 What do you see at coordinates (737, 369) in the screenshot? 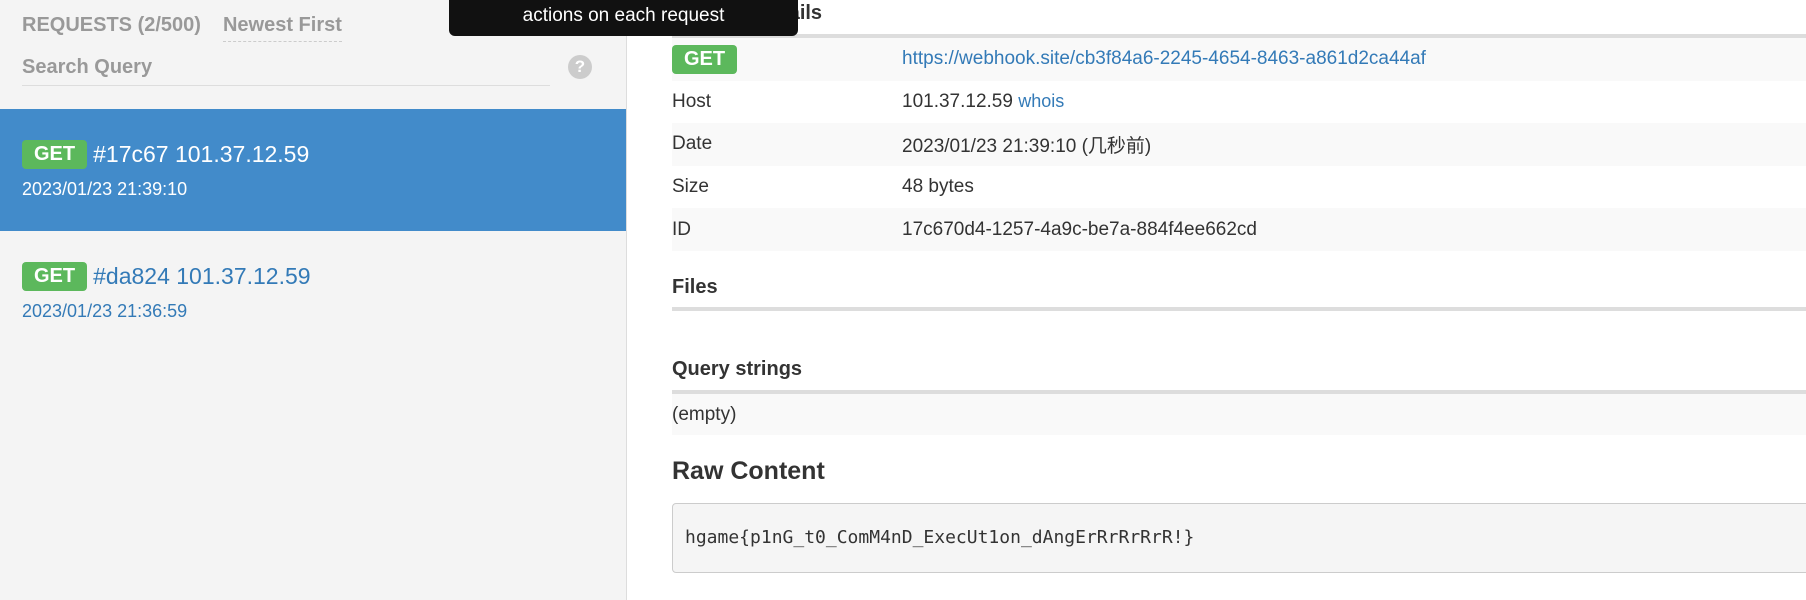
I see `query-heading: Query strings` at bounding box center [737, 369].